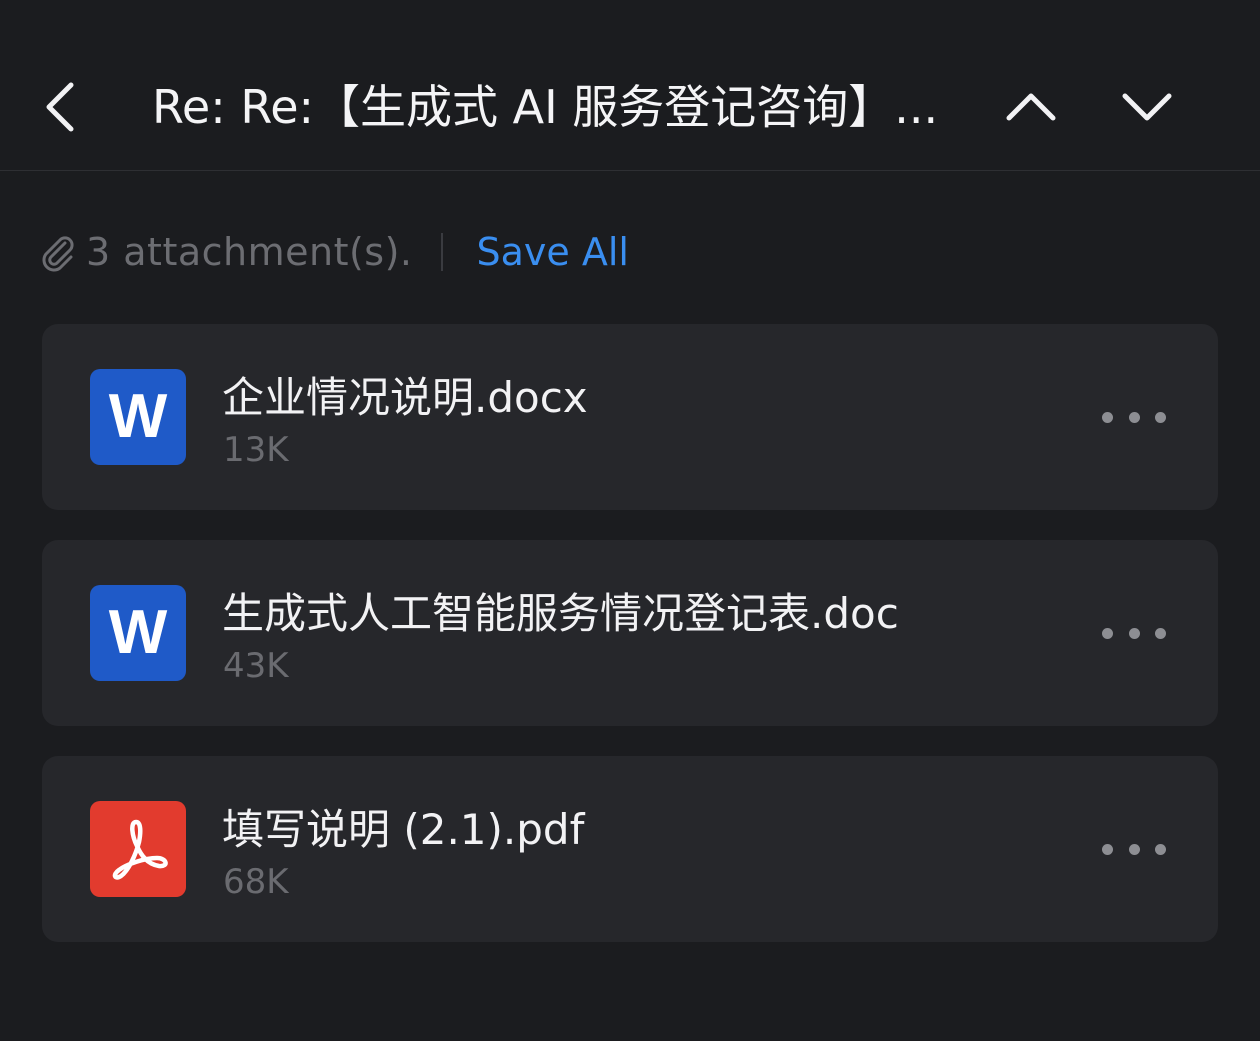 This screenshot has height=1041, width=1260. Describe the element at coordinates (256, 882) in the screenshot. I see `attachment-size: 68K` at that location.